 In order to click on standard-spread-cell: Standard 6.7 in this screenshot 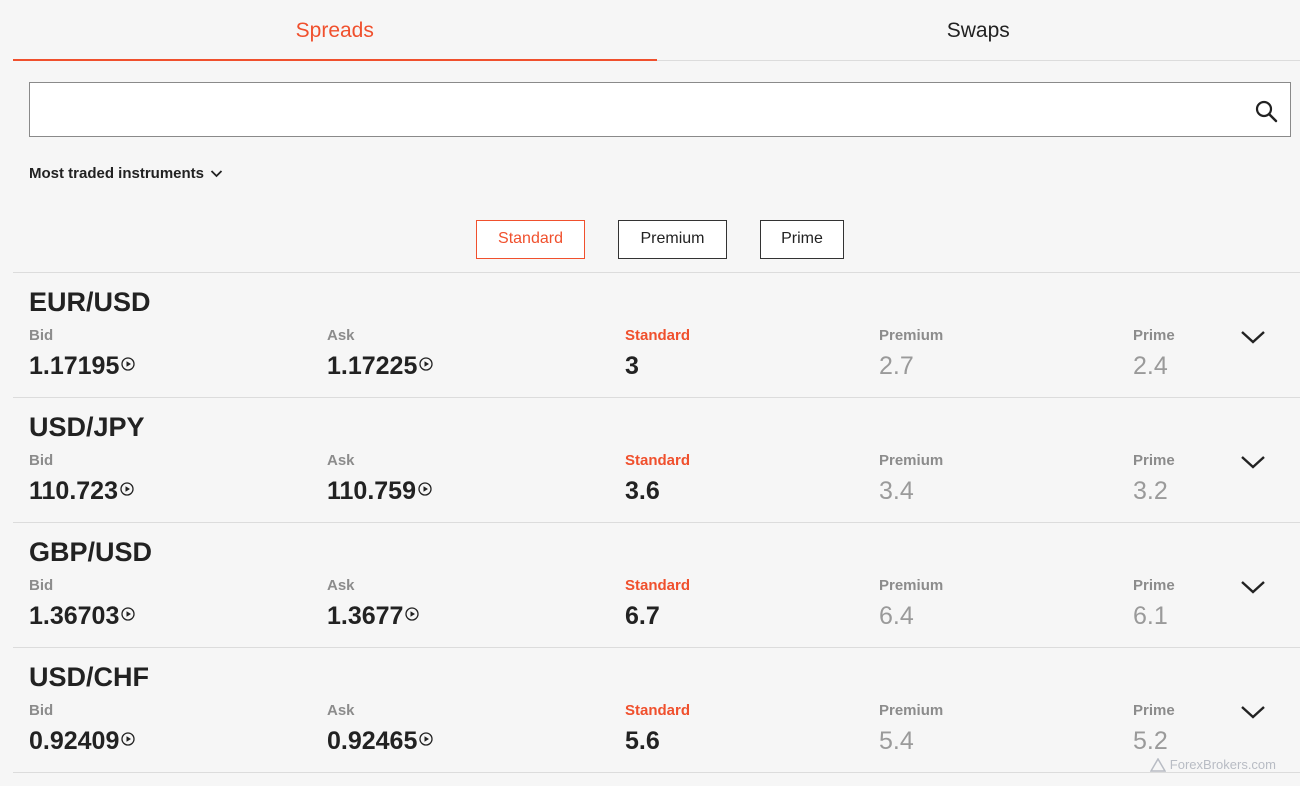, I will do `click(657, 604)`.